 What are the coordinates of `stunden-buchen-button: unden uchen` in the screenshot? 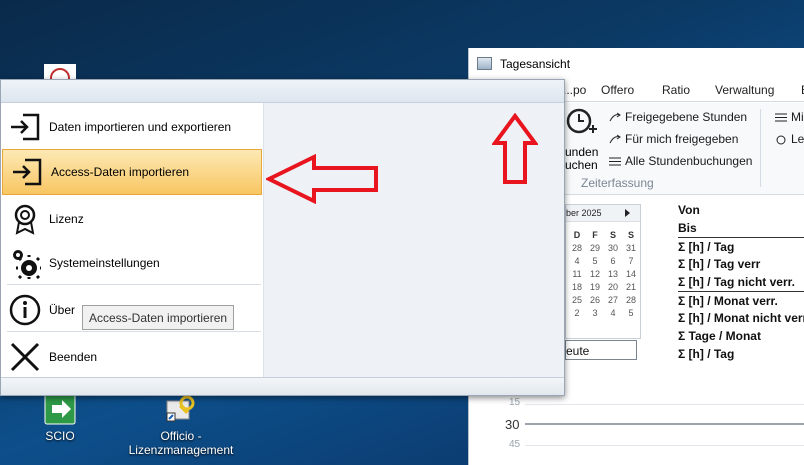 It's located at (584, 139).